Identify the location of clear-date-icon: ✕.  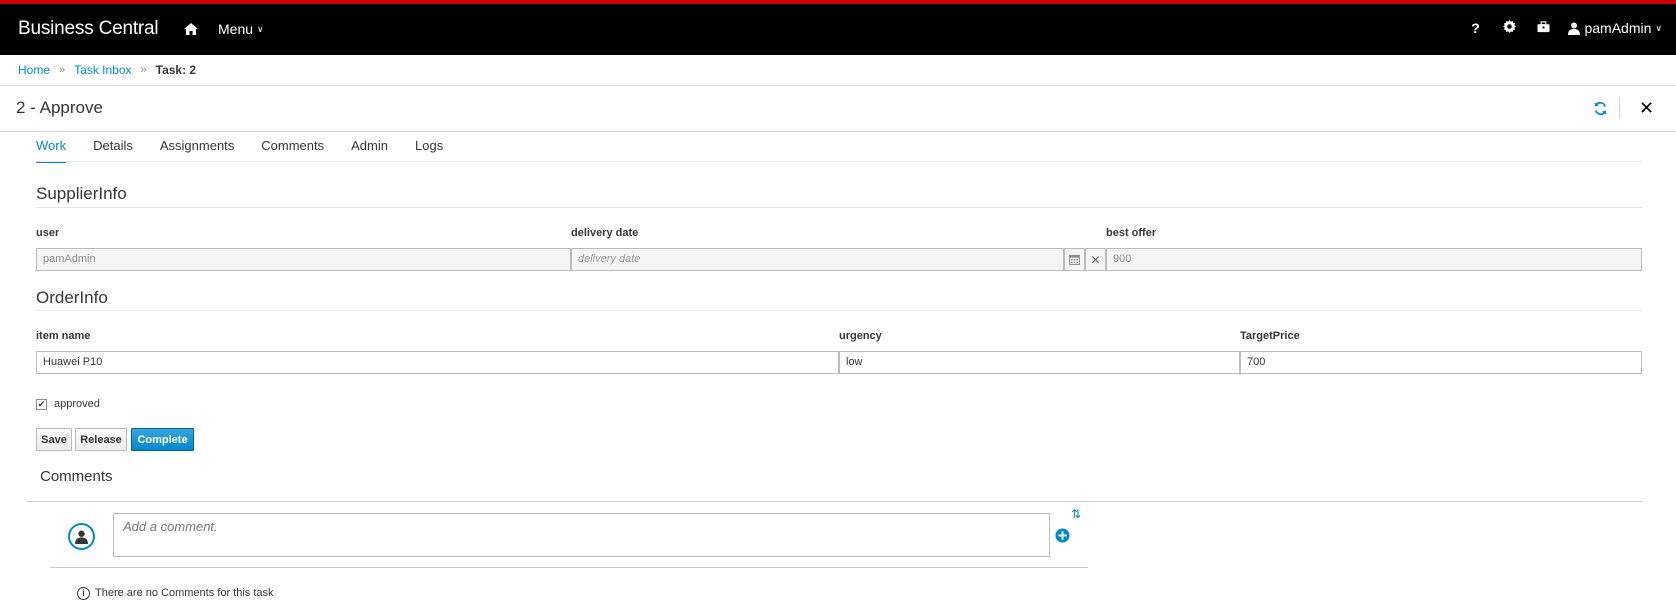
(1095, 259).